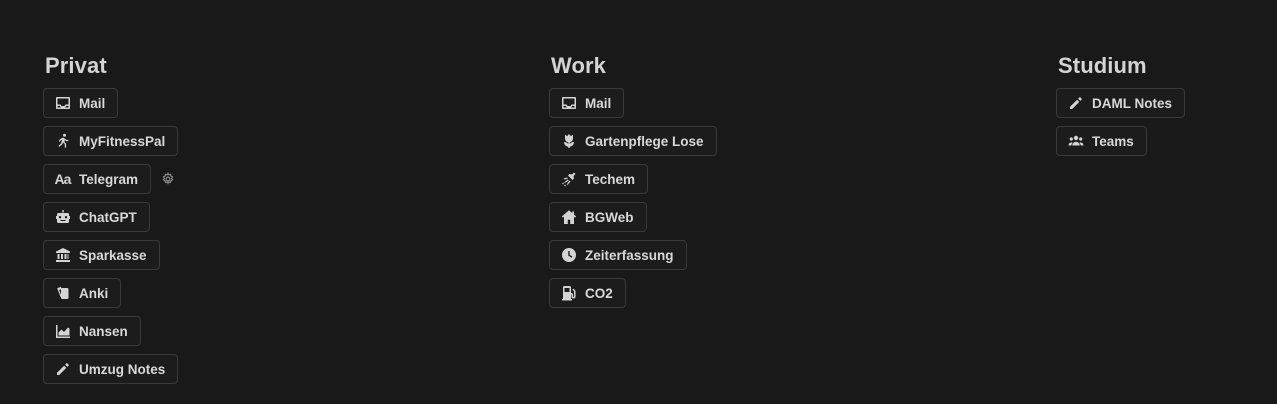 This screenshot has width=1277, height=404. What do you see at coordinates (76, 65) in the screenshot?
I see `column-title-privat: Privat` at bounding box center [76, 65].